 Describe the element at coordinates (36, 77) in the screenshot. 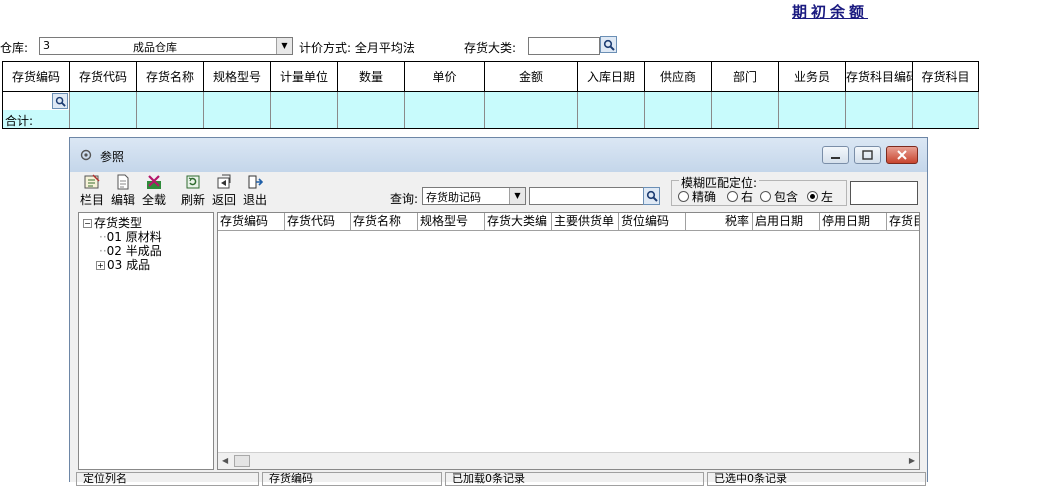

I see `col-header-item-code: 存货编码` at that location.